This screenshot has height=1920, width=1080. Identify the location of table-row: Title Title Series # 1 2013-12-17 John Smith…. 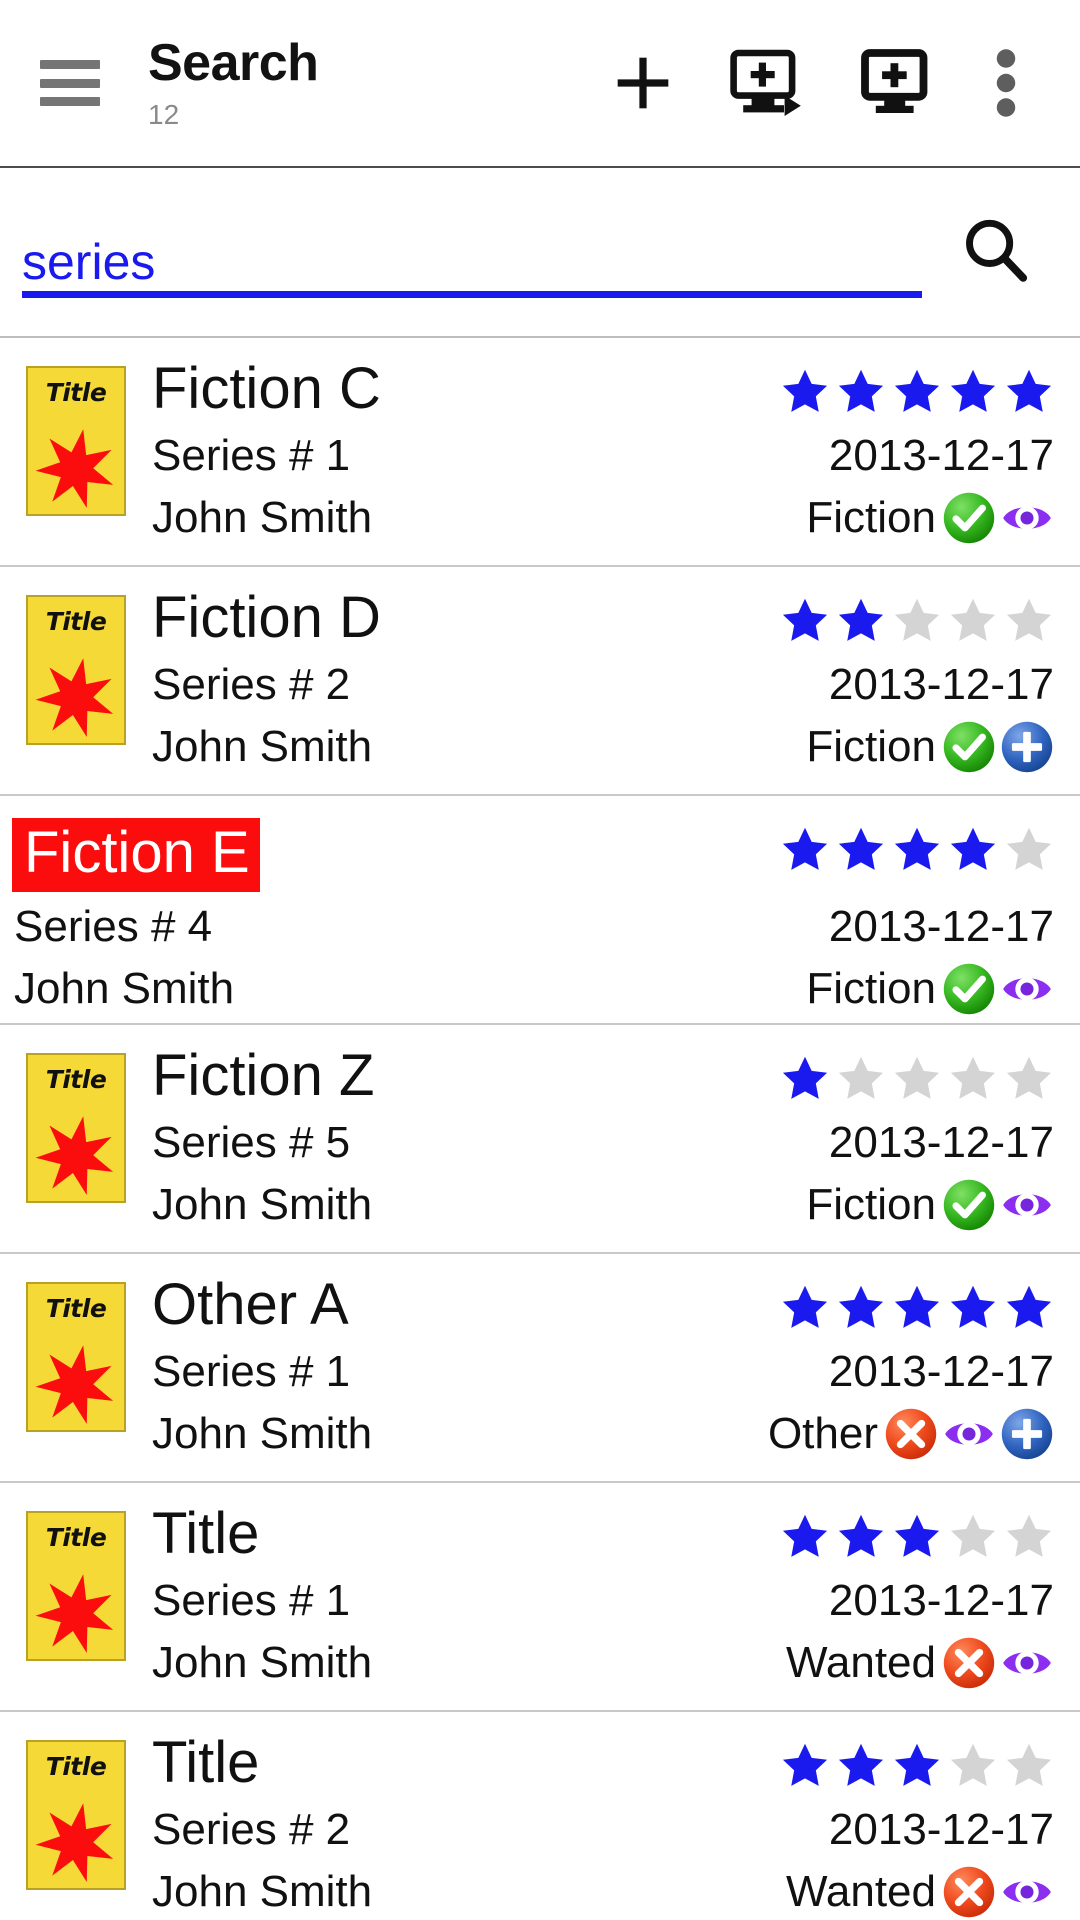
(540, 1597).